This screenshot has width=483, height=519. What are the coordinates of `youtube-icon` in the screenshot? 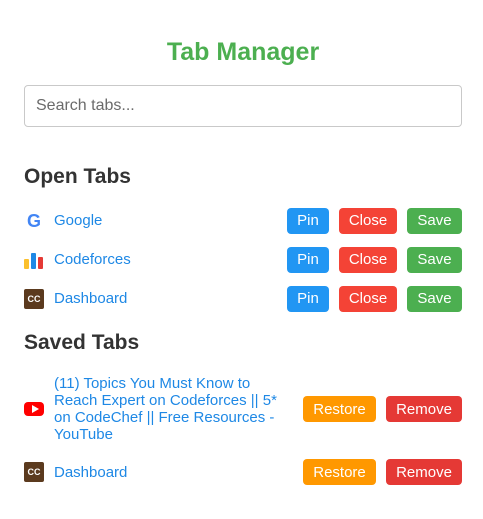 It's located at (34, 409).